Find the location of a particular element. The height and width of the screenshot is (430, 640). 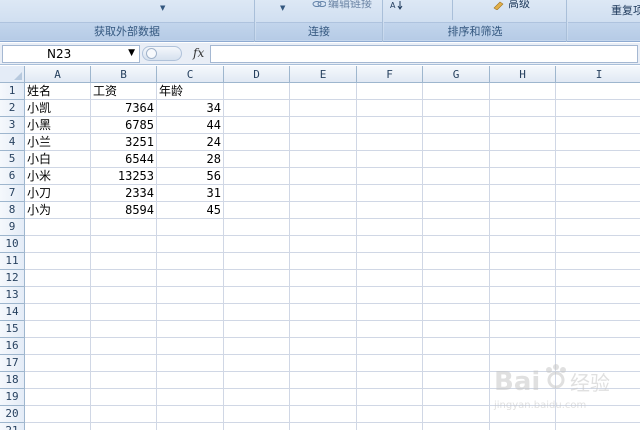

ribbon-group-label-data-tools is located at coordinates (604, 31).